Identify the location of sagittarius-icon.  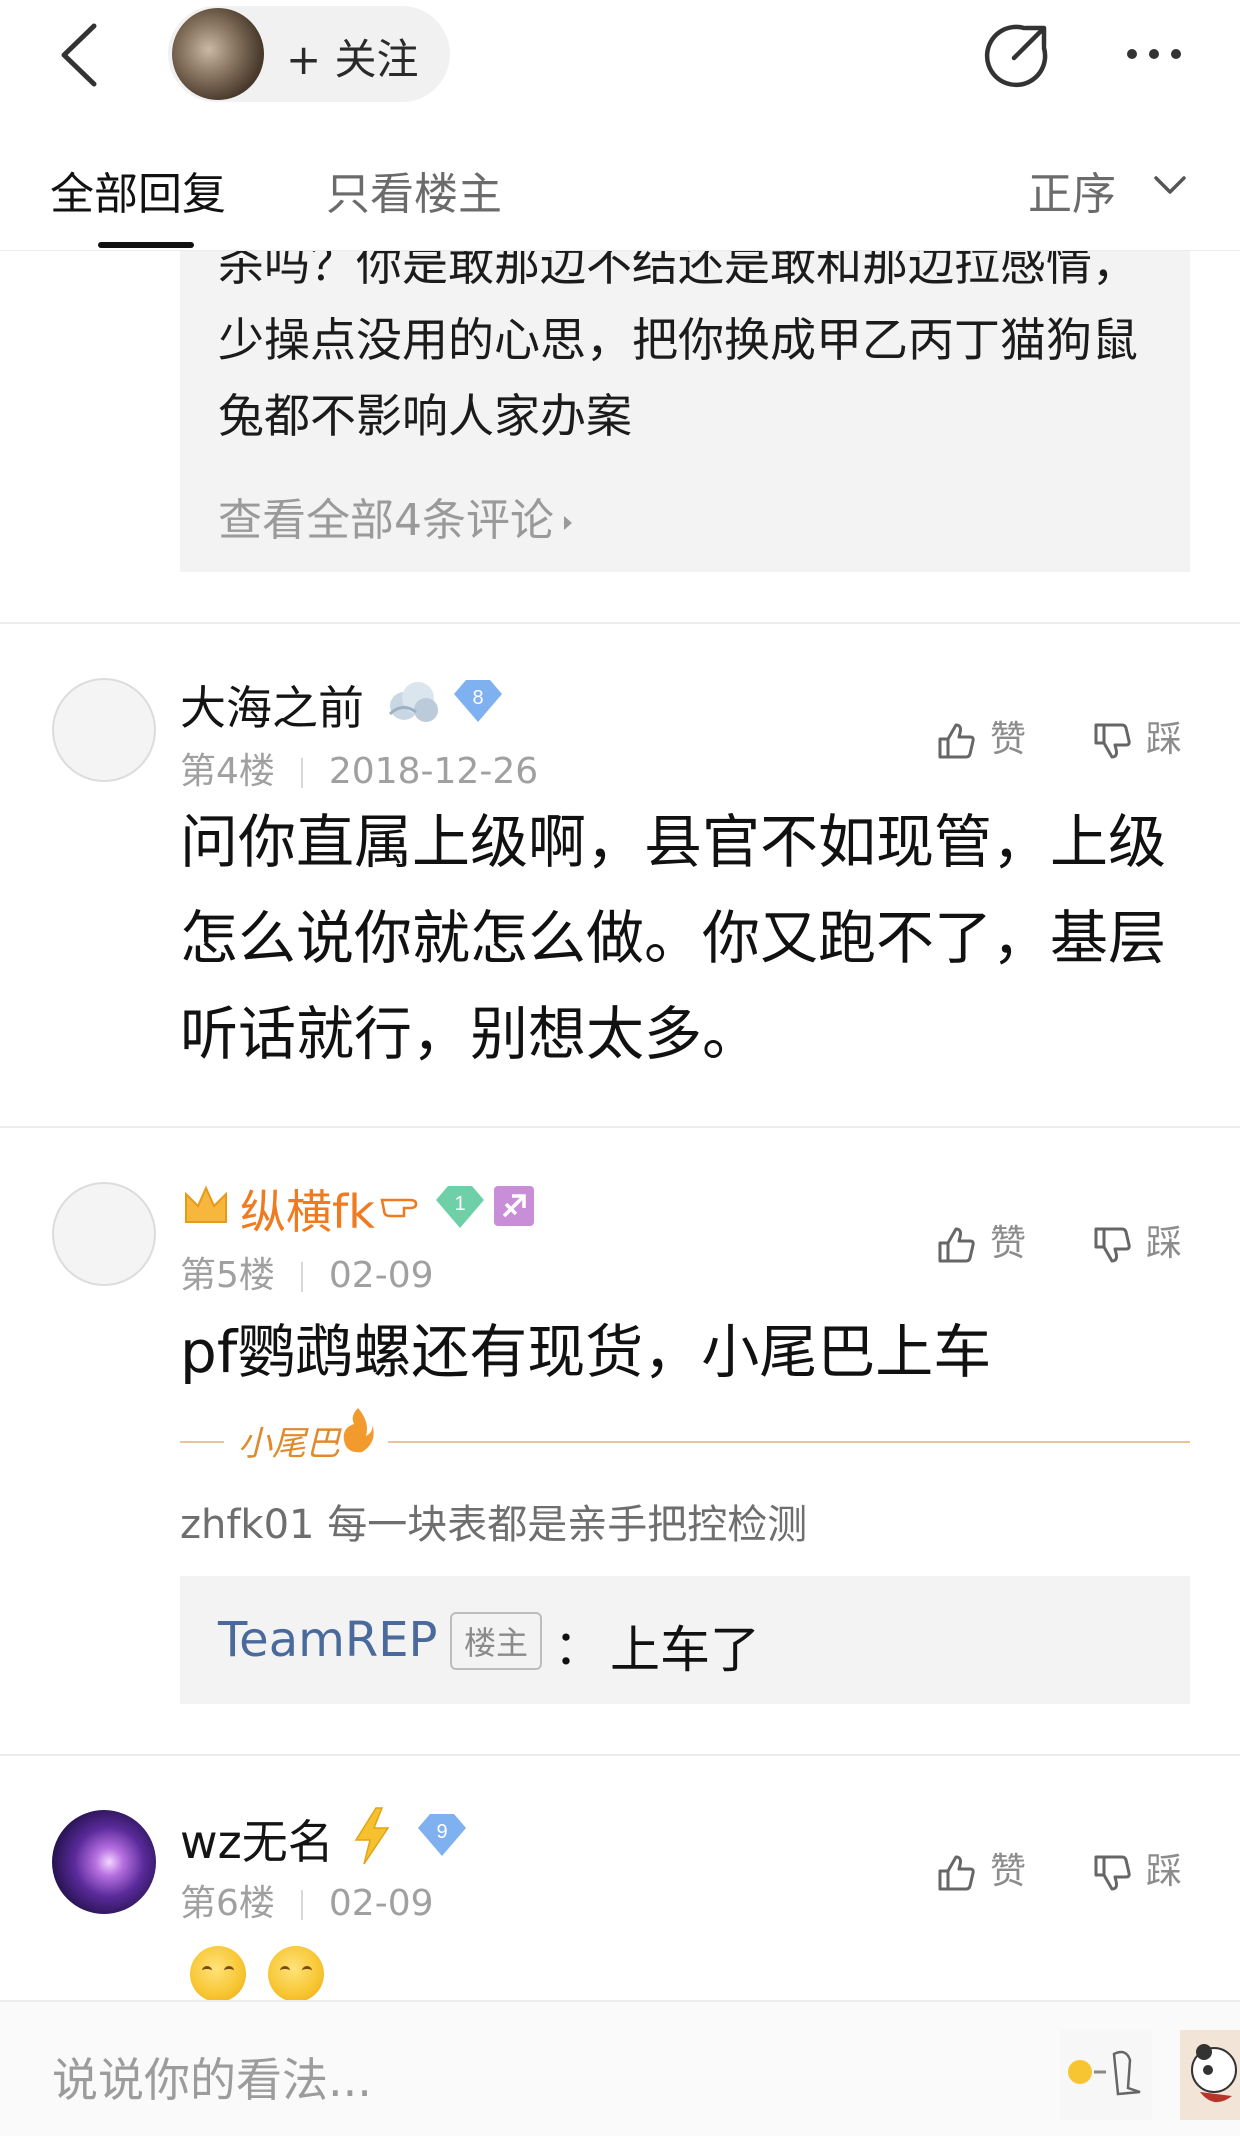
(514, 1206).